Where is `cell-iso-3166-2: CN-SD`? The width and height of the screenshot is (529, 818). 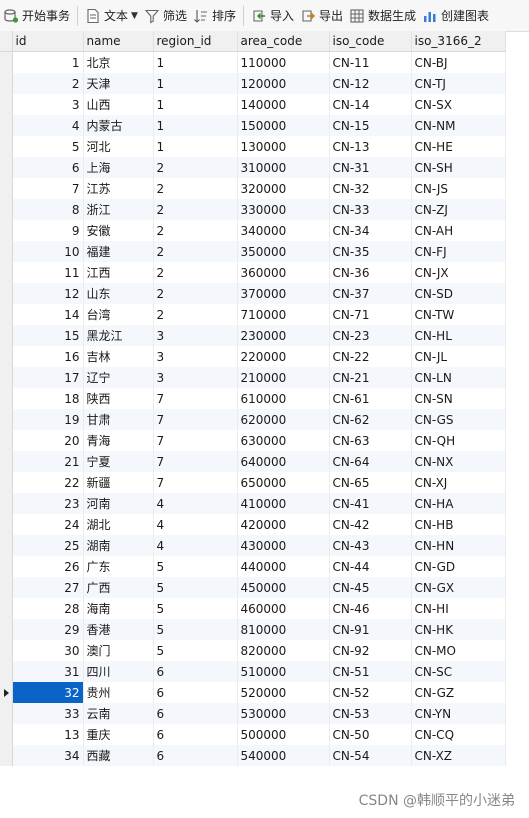 cell-iso-3166-2: CN-SD is located at coordinates (458, 293).